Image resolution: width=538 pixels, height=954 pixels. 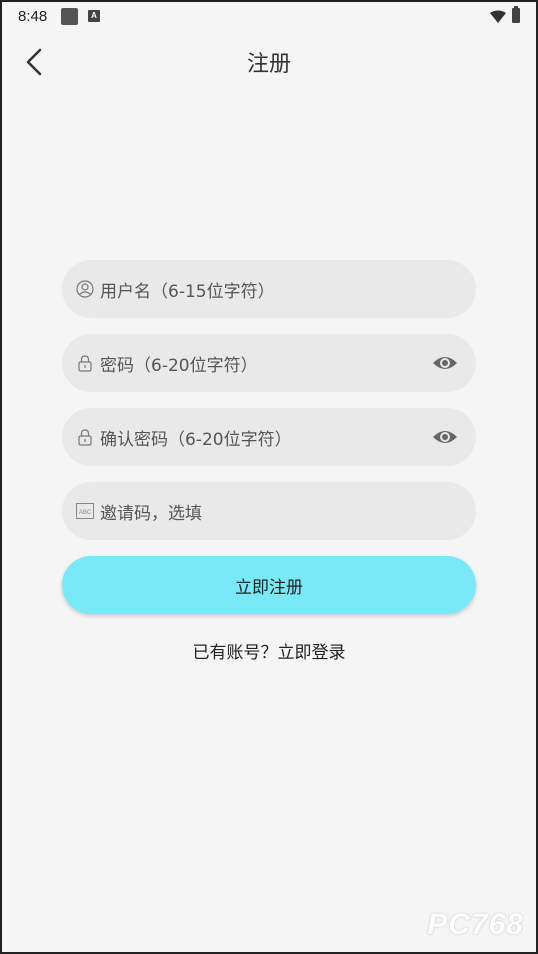 I want to click on confirm-password-visibility-toggle, so click(x=445, y=437).